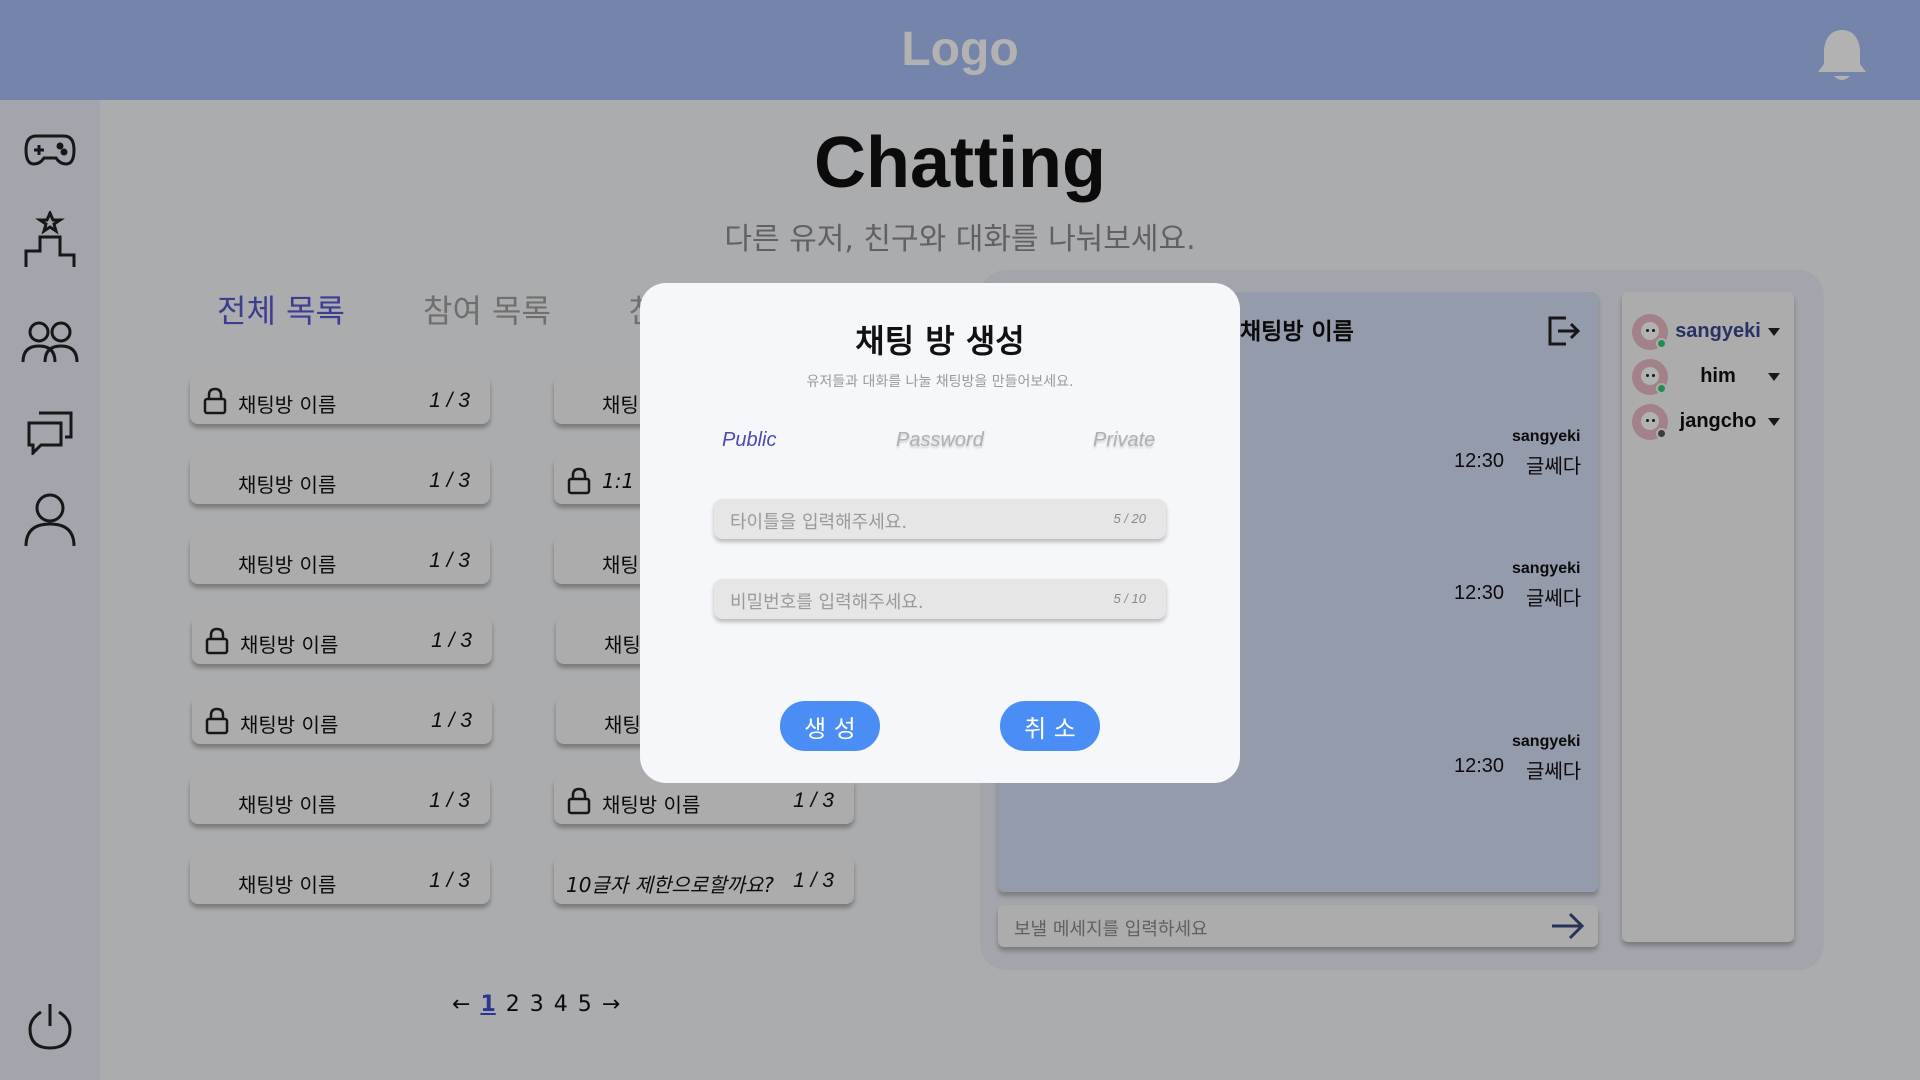  Describe the element at coordinates (749, 440) in the screenshot. I see `tab-public: Public` at that location.